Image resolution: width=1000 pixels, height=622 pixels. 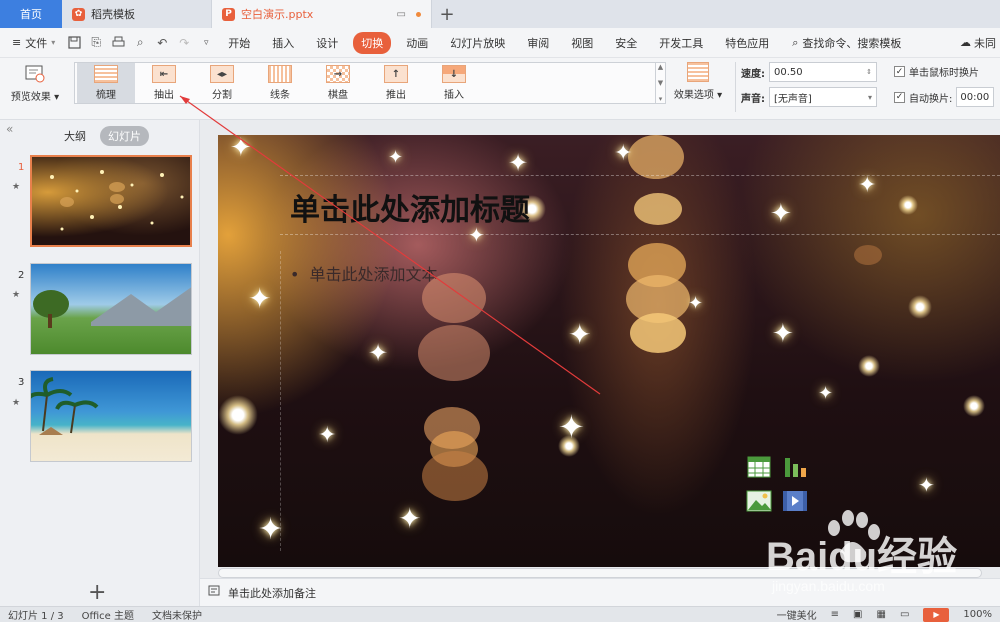 What do you see at coordinates (661, 99) in the screenshot?
I see `expand-icon: ▾` at bounding box center [661, 99].